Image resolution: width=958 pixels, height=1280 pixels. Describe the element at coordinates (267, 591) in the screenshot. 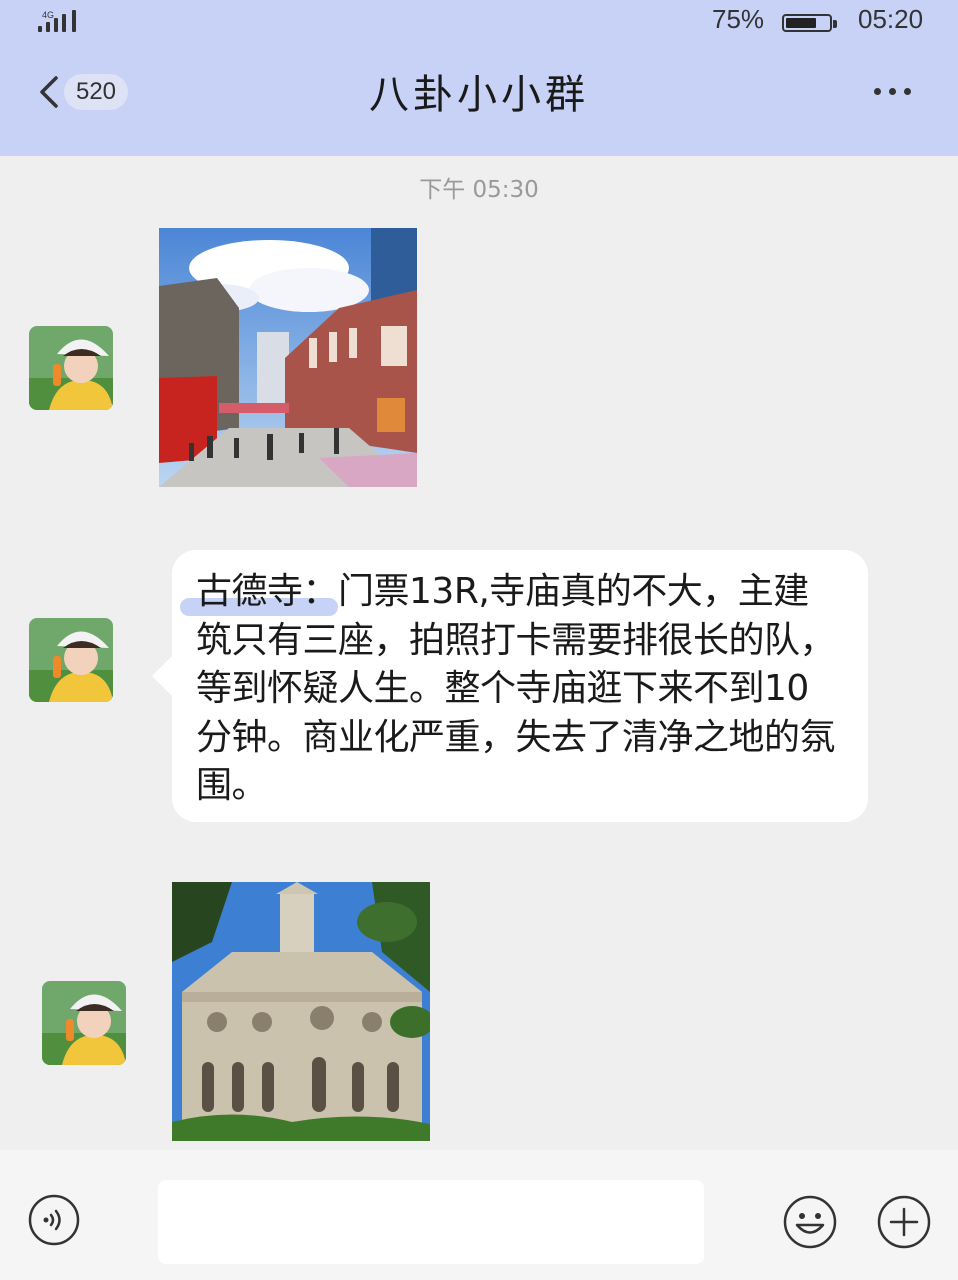

I see `message-highlight-text: 古德寺：` at that location.